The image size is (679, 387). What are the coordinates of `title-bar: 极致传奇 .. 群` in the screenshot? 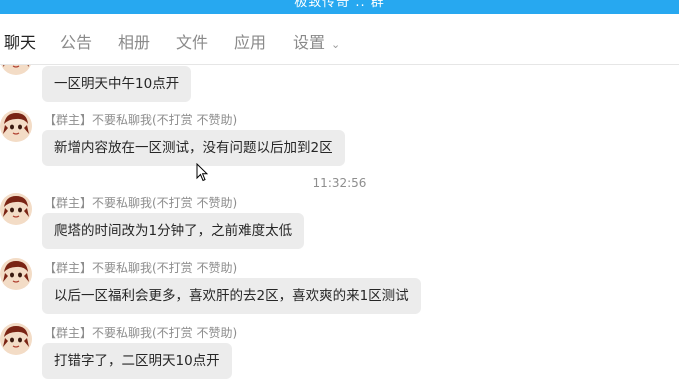 It's located at (339, 7).